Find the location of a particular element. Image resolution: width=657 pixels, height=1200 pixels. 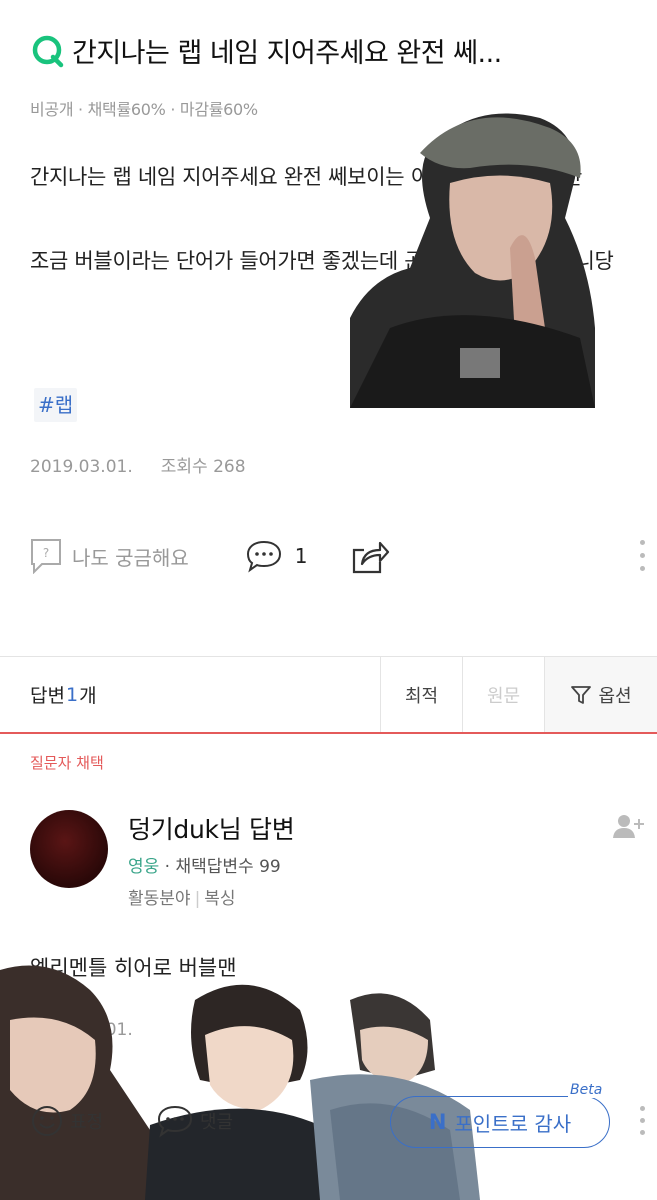

chosen-badge: 질문자 채택 is located at coordinates (67, 763).